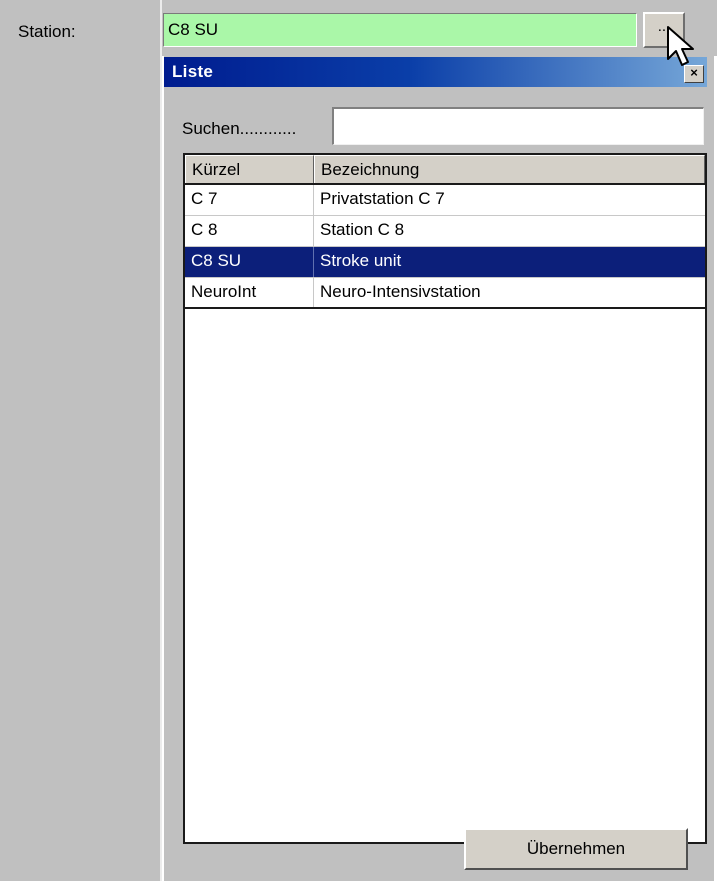 The image size is (717, 881). What do you see at coordinates (435, 72) in the screenshot?
I see `popup-titlebar: Liste ×` at bounding box center [435, 72].